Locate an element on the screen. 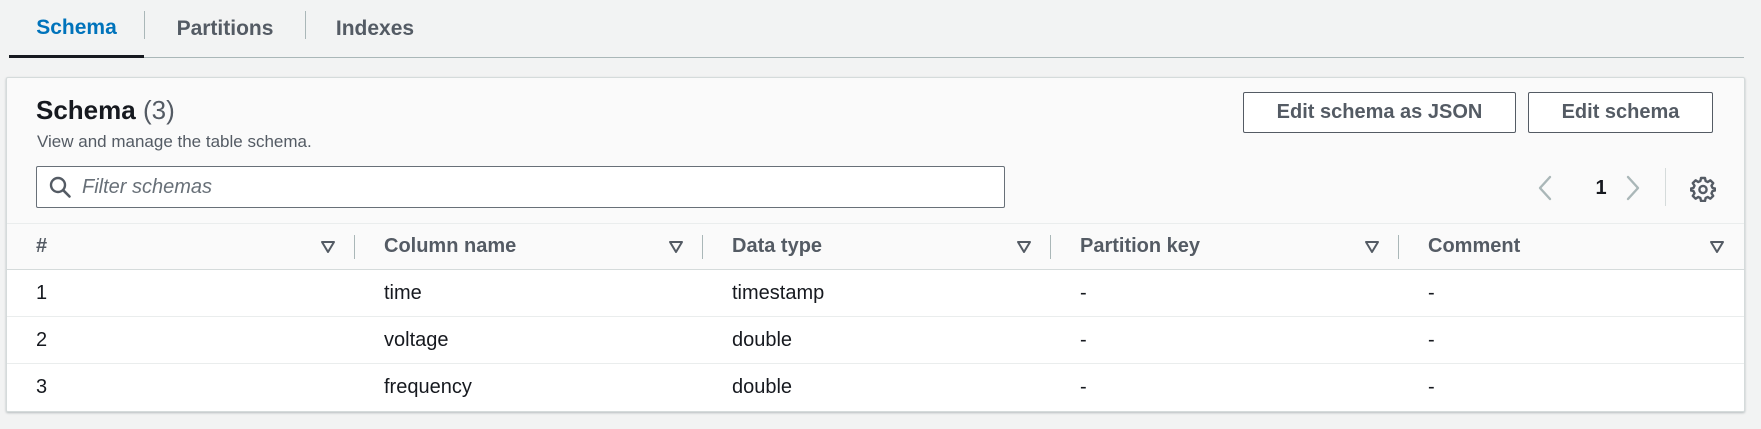  table-header: # Column name Data type Partition key Co is located at coordinates (875, 246).